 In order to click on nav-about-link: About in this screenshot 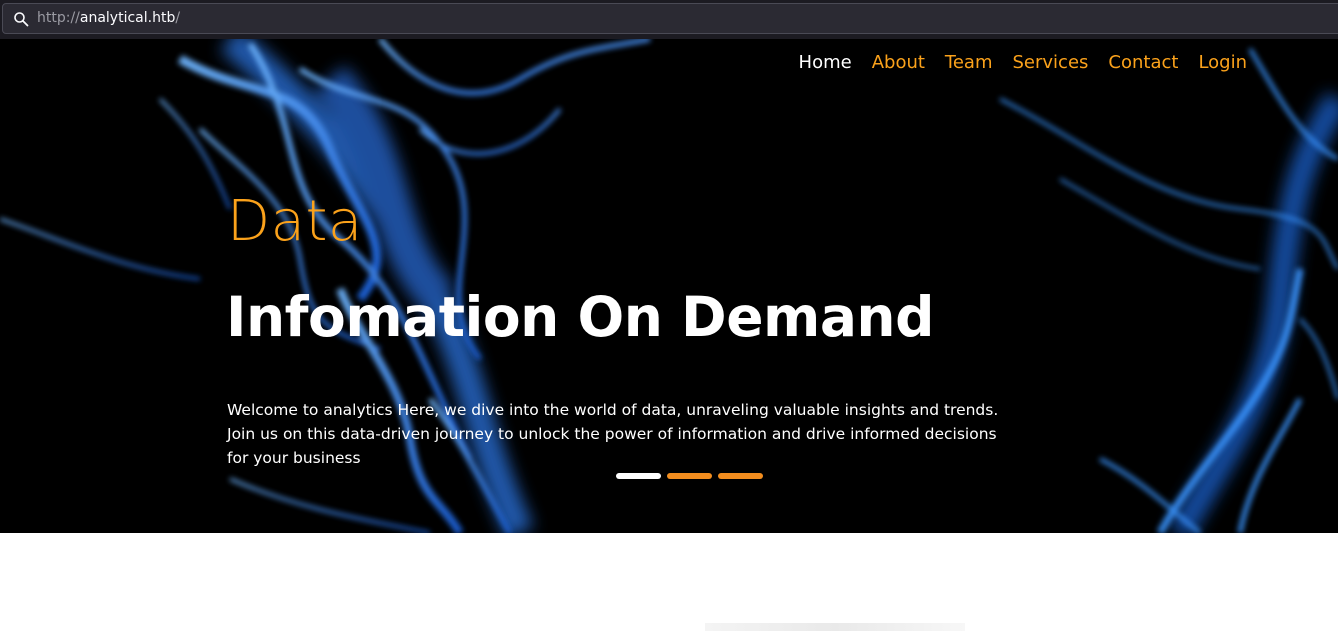, I will do `click(898, 63)`.